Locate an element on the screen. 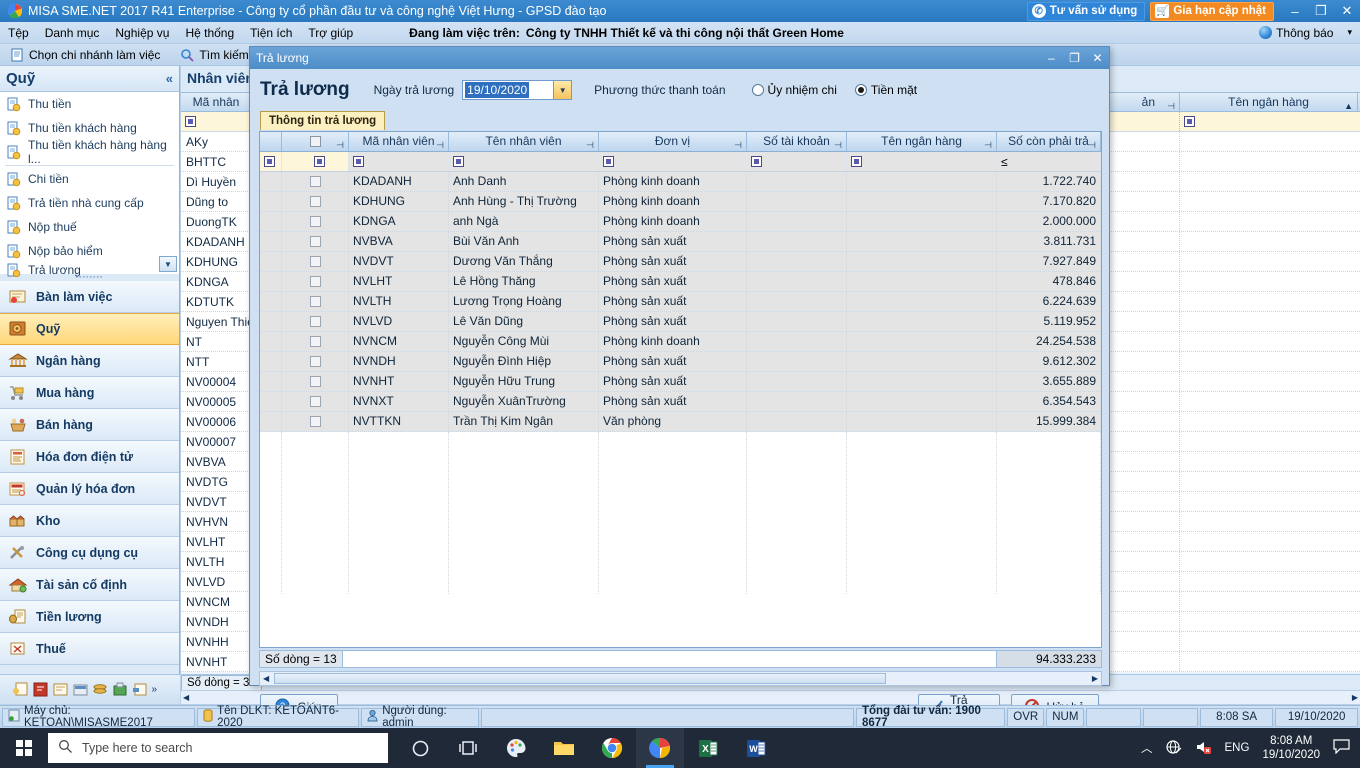 The width and height of the screenshot is (1360, 768). chevrons-right-icon: » is located at coordinates (160, 689).